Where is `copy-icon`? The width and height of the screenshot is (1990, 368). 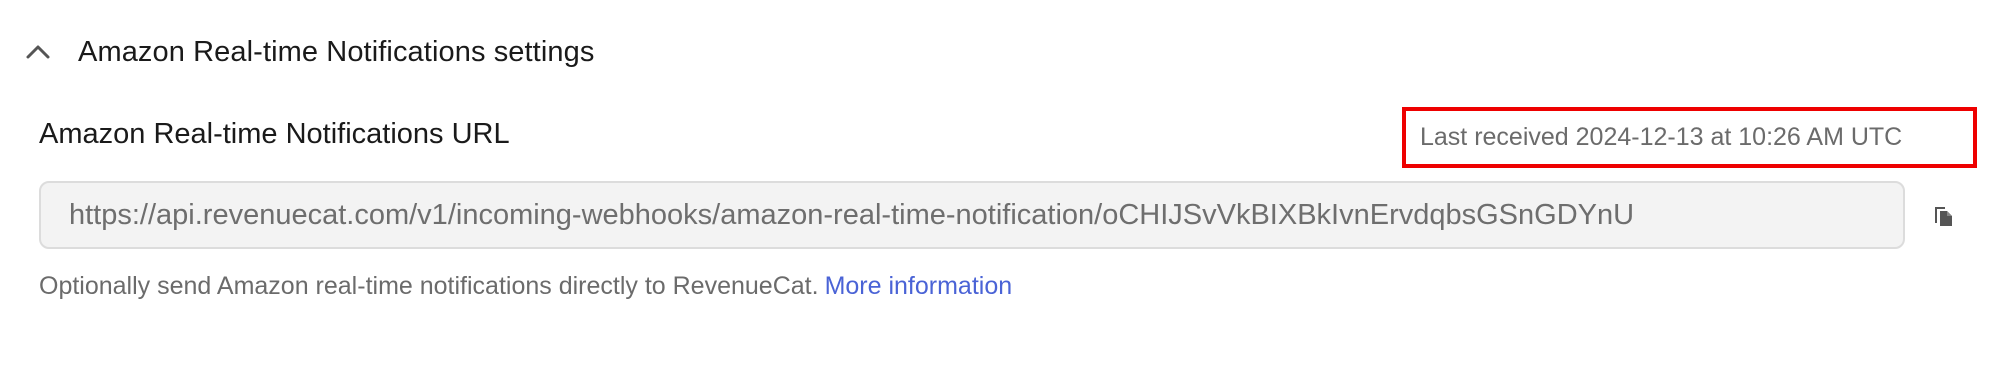
copy-icon is located at coordinates (1944, 217).